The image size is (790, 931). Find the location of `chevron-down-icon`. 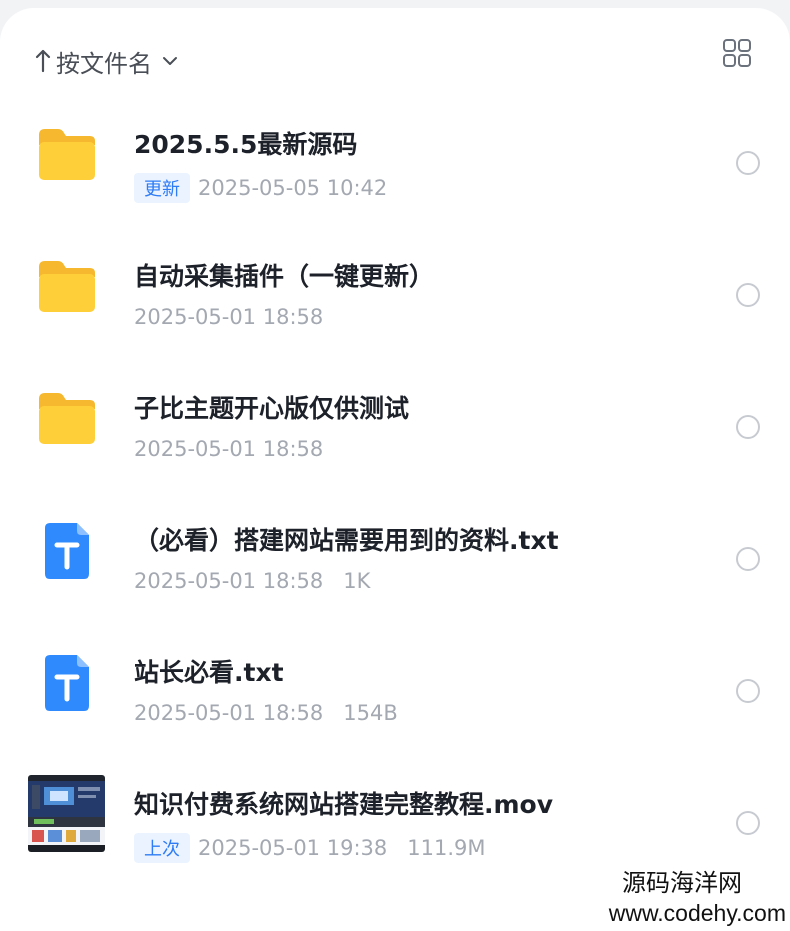

chevron-down-icon is located at coordinates (170, 61).